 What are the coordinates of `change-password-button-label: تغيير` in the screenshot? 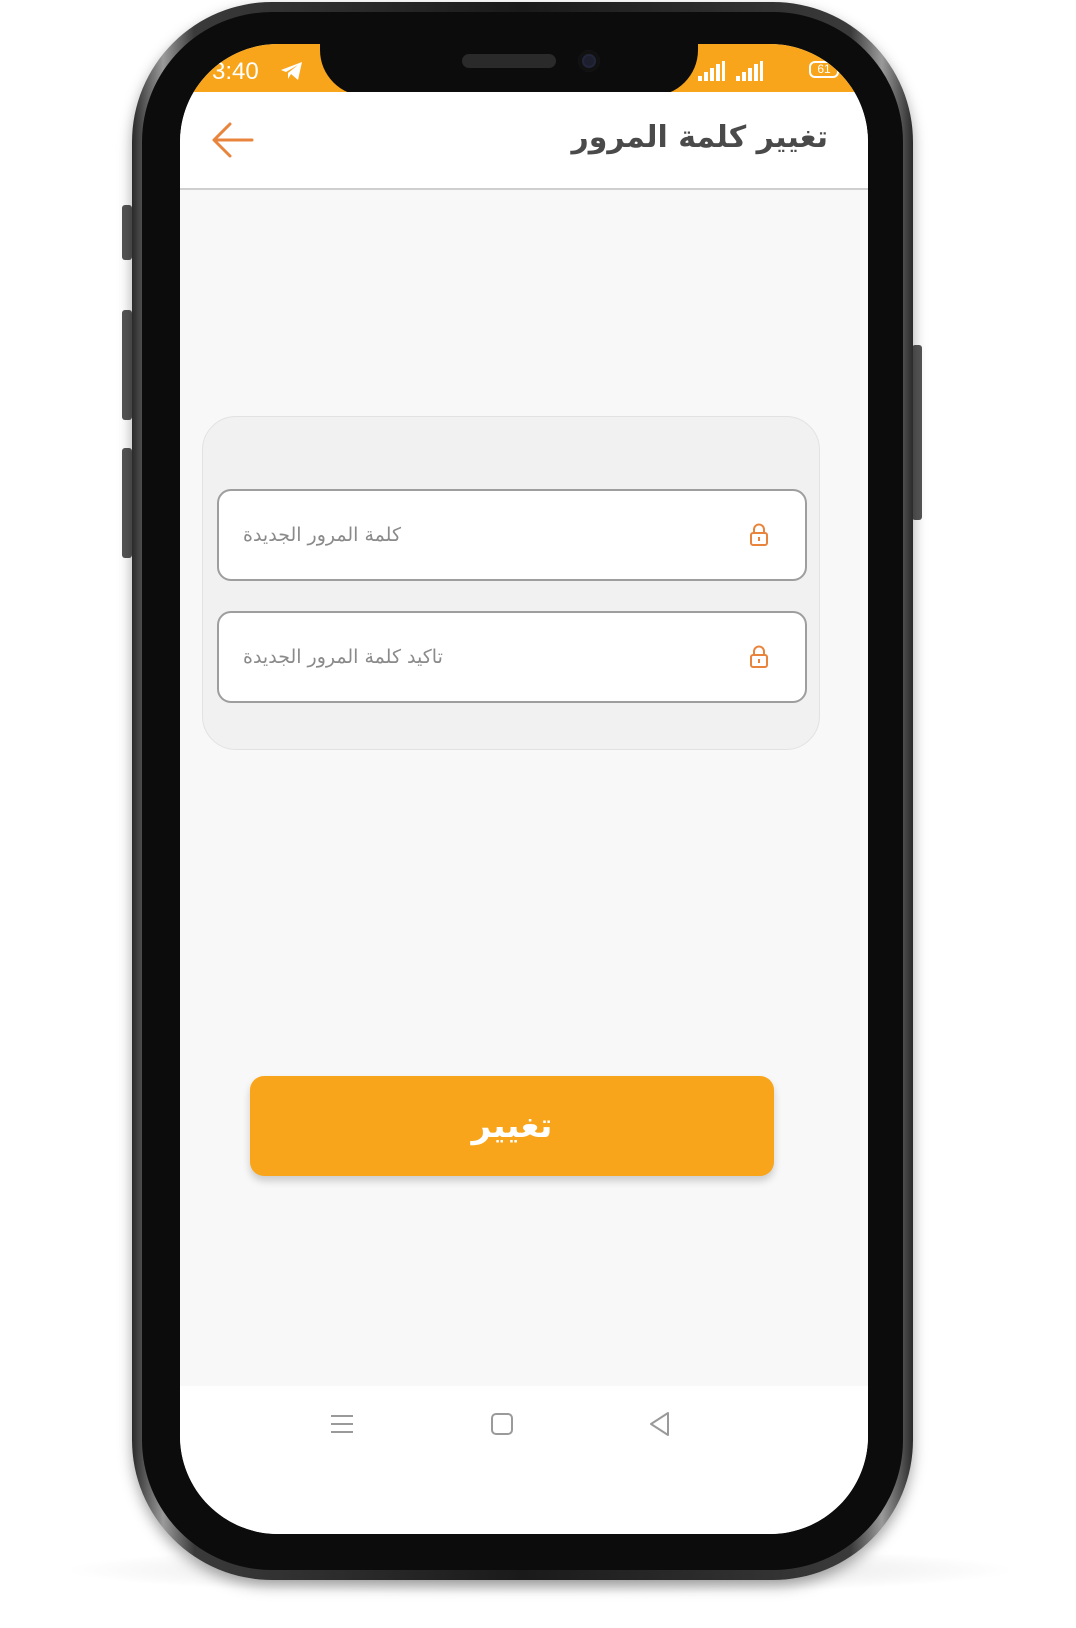 It's located at (512, 1126).